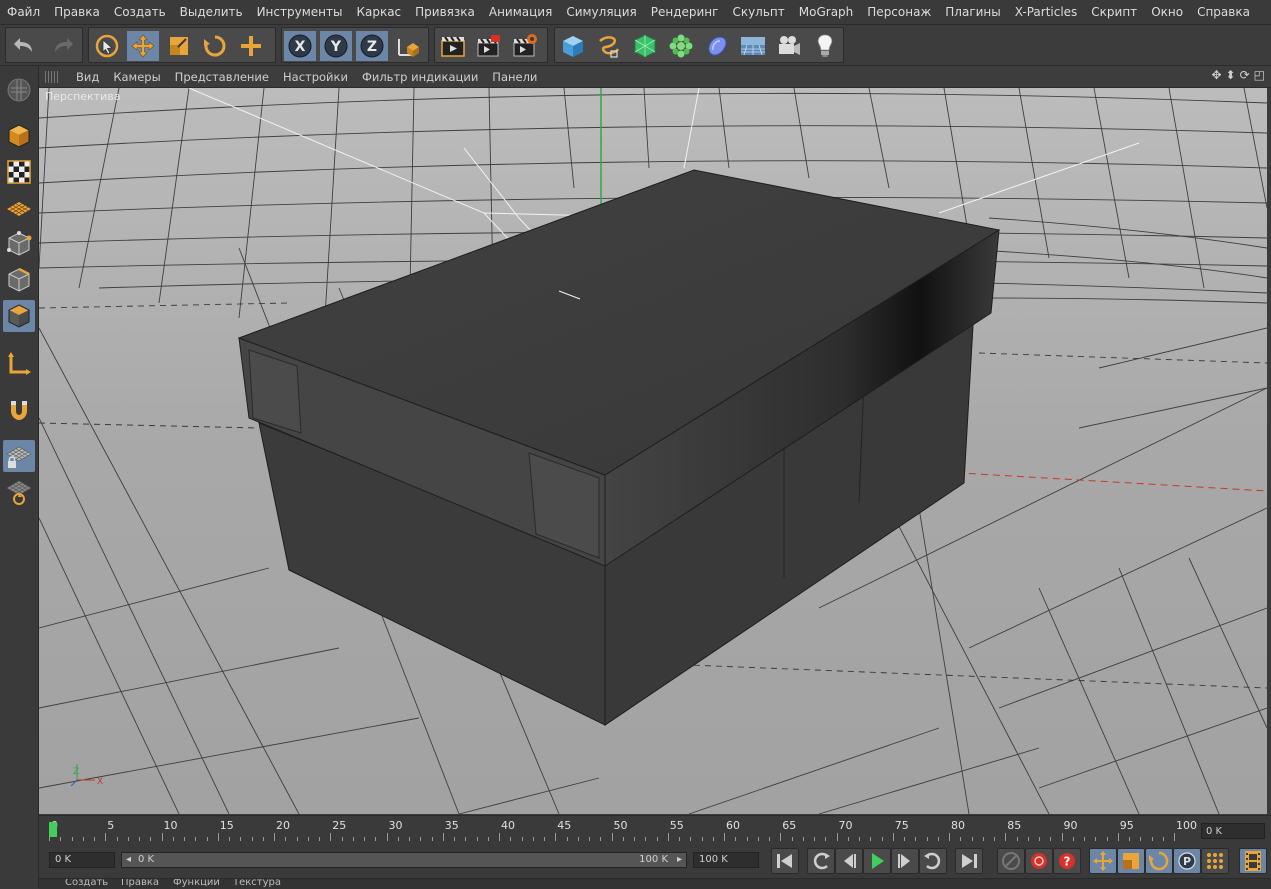  Describe the element at coordinates (77, 12) in the screenshot. I see `menu-item-1: Правка` at that location.